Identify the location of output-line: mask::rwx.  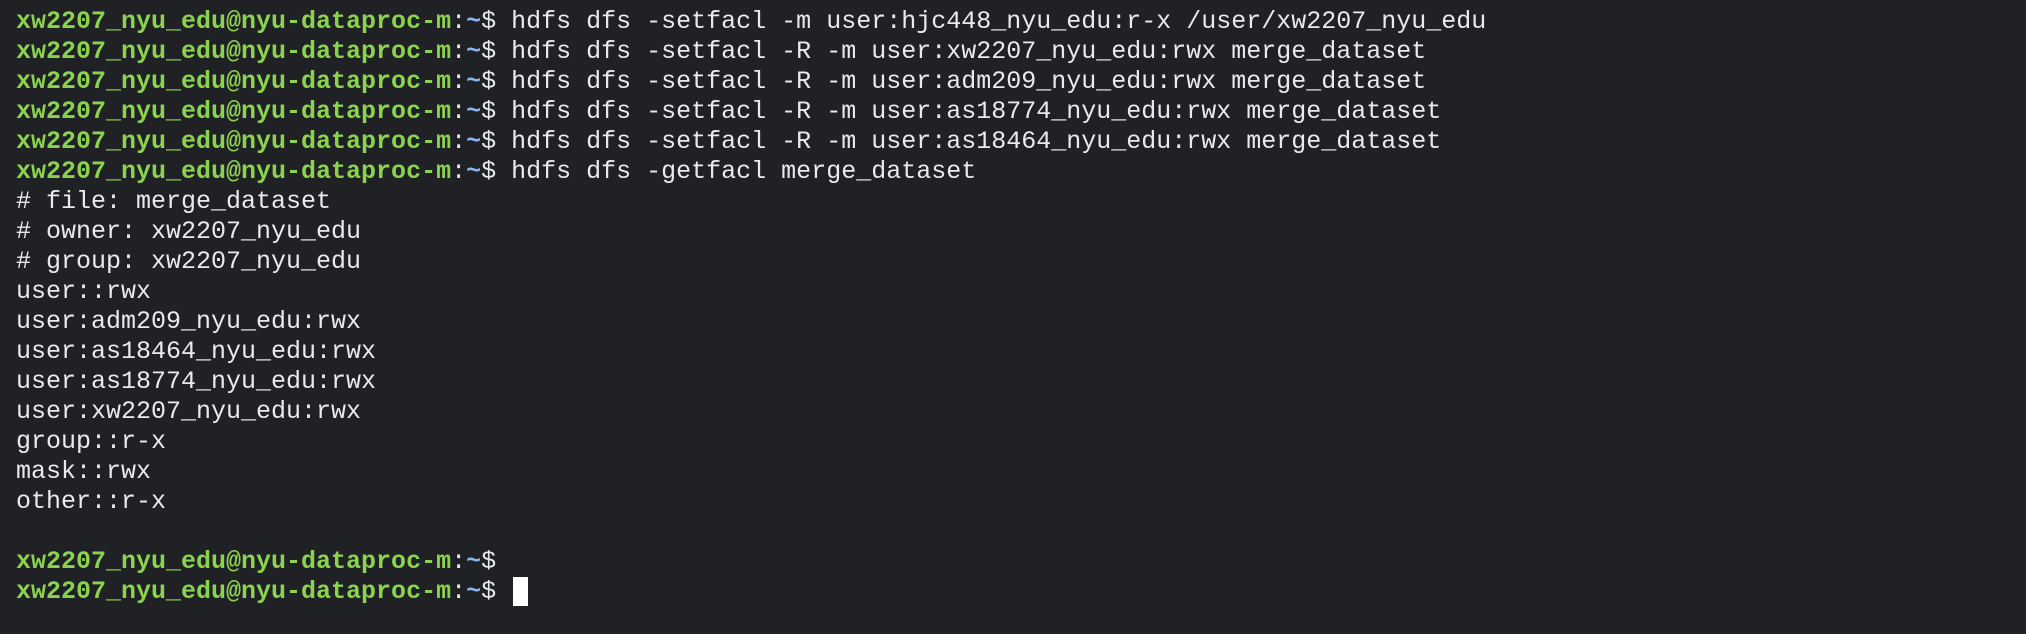
(1021, 472).